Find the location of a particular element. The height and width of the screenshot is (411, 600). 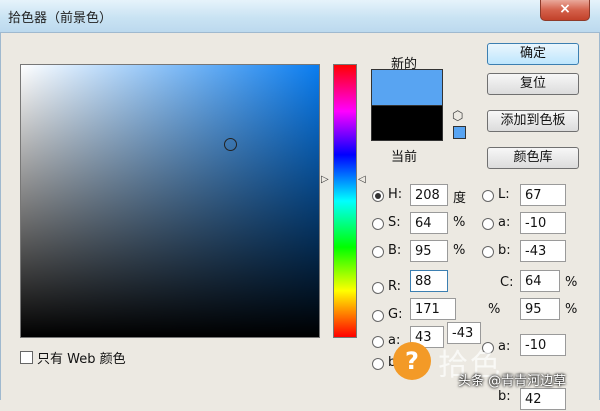

saturation-label: S: is located at coordinates (394, 222).